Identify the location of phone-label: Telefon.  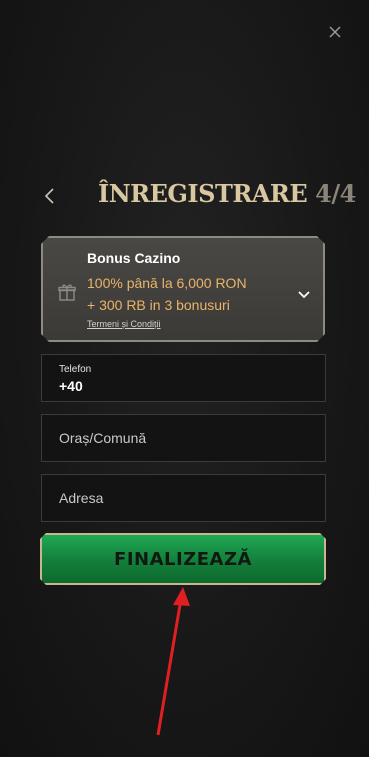
(75, 369).